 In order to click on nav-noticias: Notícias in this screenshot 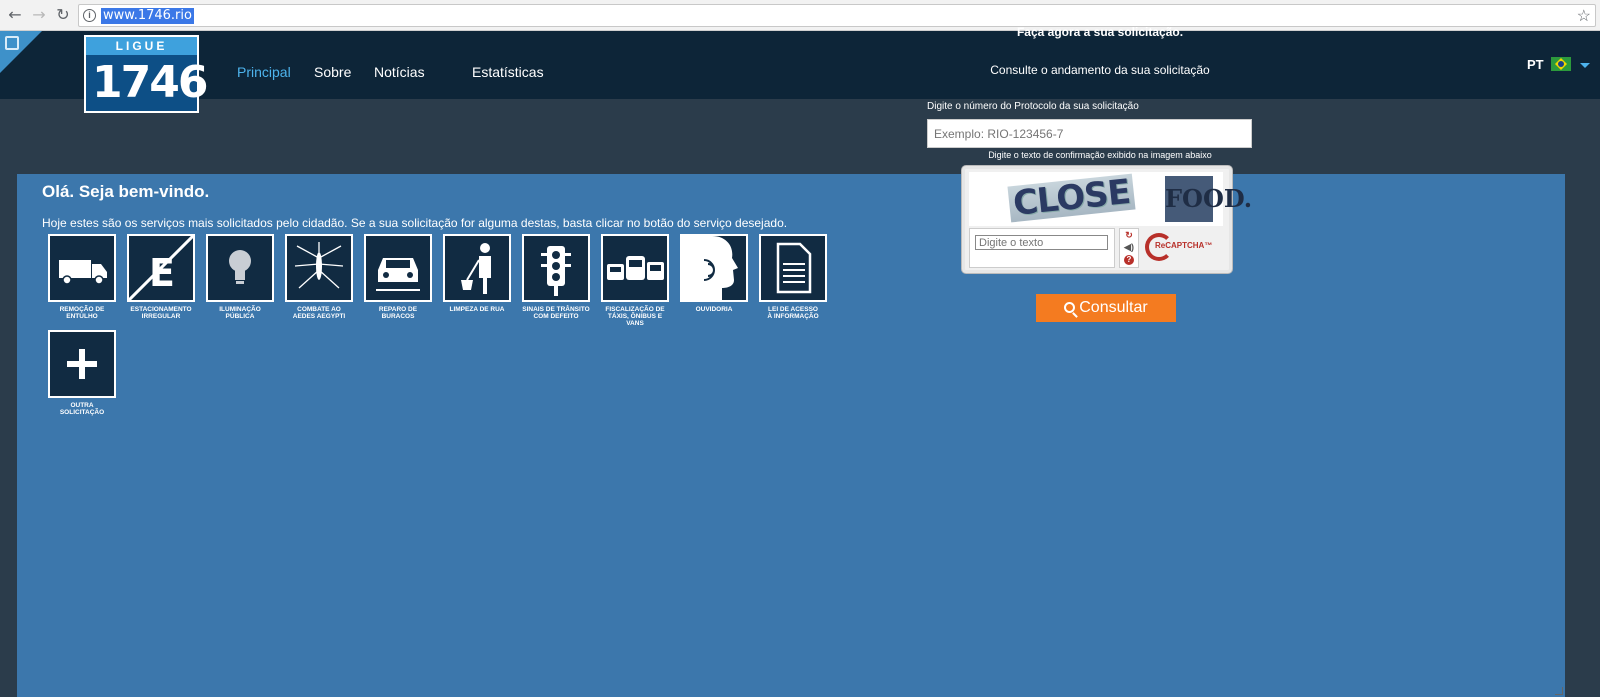, I will do `click(399, 72)`.